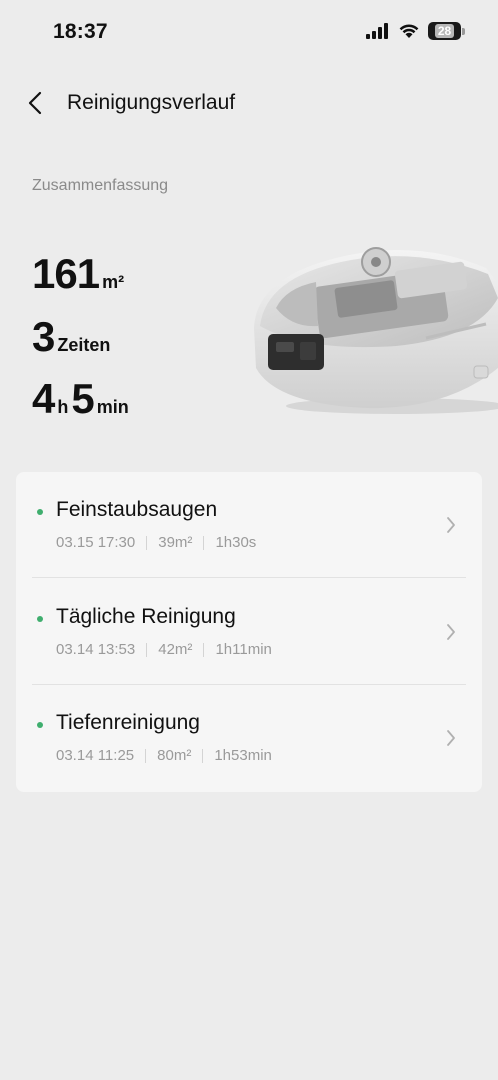 The height and width of the screenshot is (1080, 498). I want to click on status-bar: 18:37 28, so click(249, 33).